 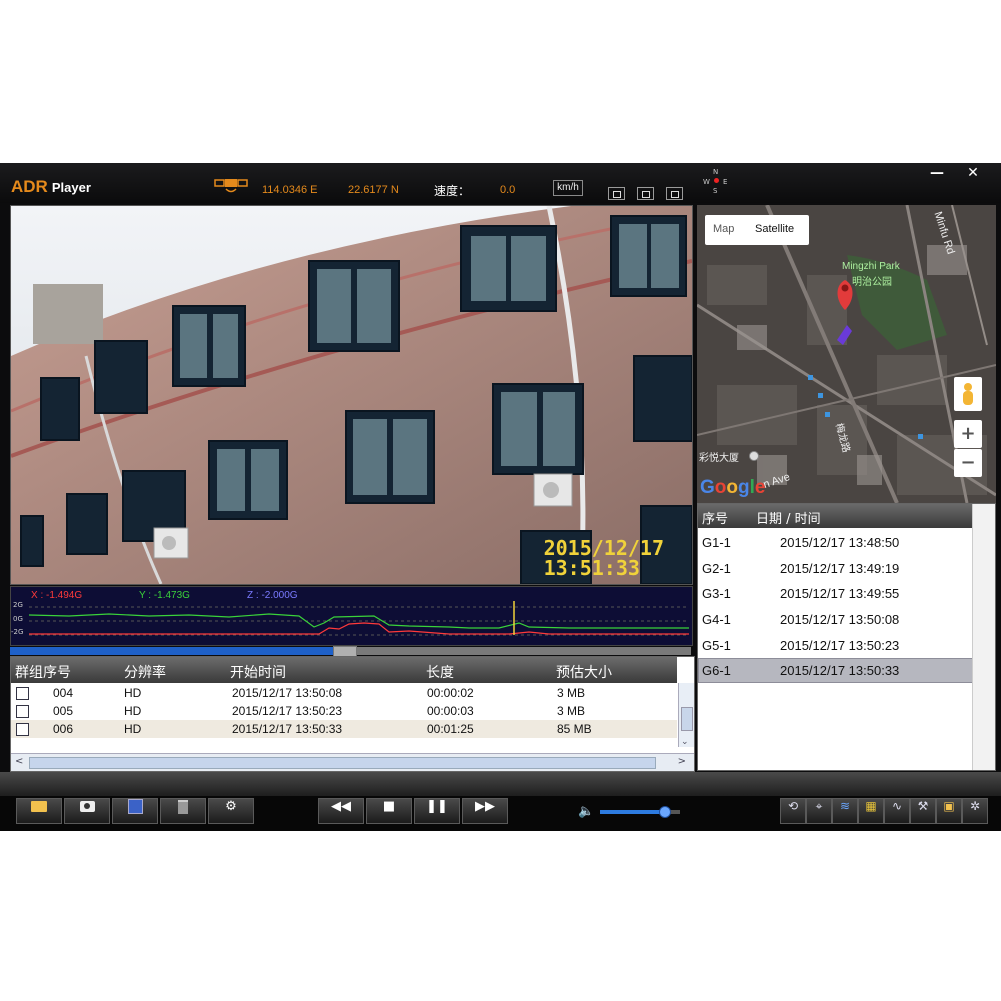 I want to click on file-list-vertical-scrollbar: ⌄, so click(x=686, y=715).